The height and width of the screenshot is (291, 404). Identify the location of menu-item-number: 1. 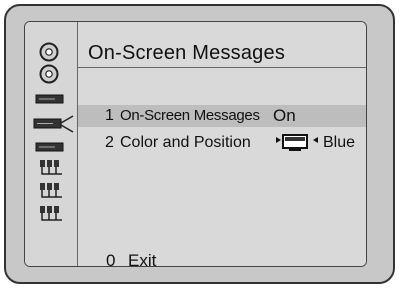
(109, 115).